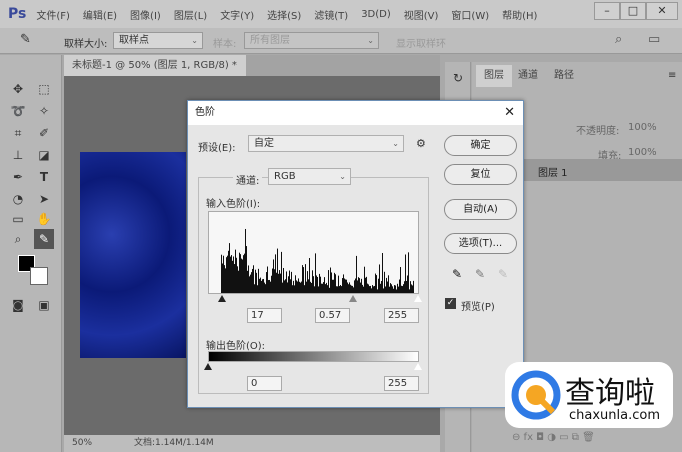 Image resolution: width=682 pixels, height=452 pixels. Describe the element at coordinates (401, 315) in the screenshot. I see `input-white-field: 255` at that location.